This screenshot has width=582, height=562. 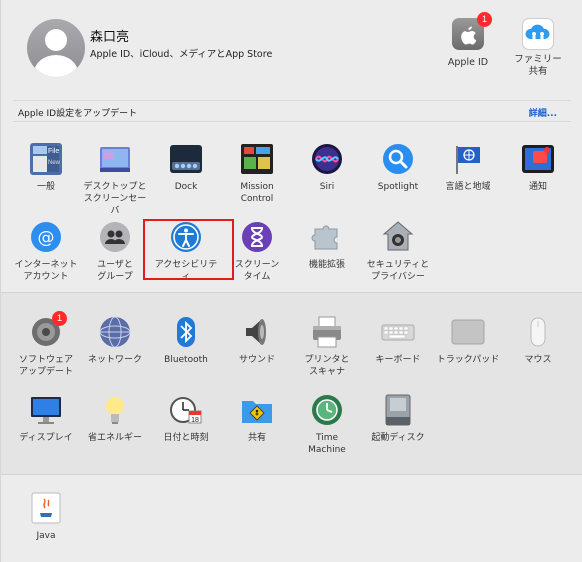 I want to click on pane-notifications: 通知, so click(x=538, y=167).